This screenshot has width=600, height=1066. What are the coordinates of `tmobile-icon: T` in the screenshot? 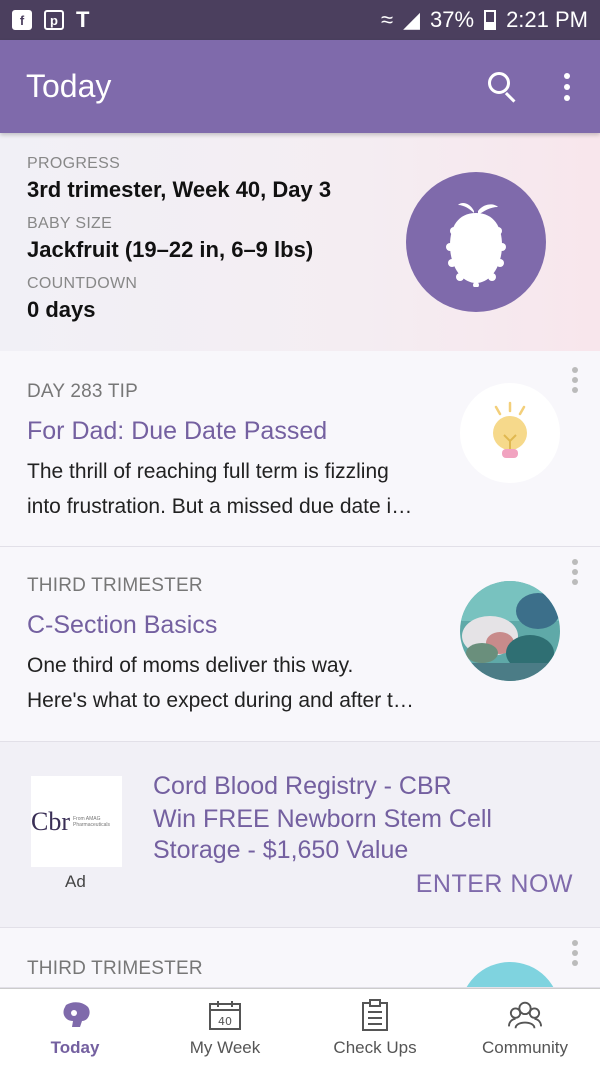 It's located at (83, 19).